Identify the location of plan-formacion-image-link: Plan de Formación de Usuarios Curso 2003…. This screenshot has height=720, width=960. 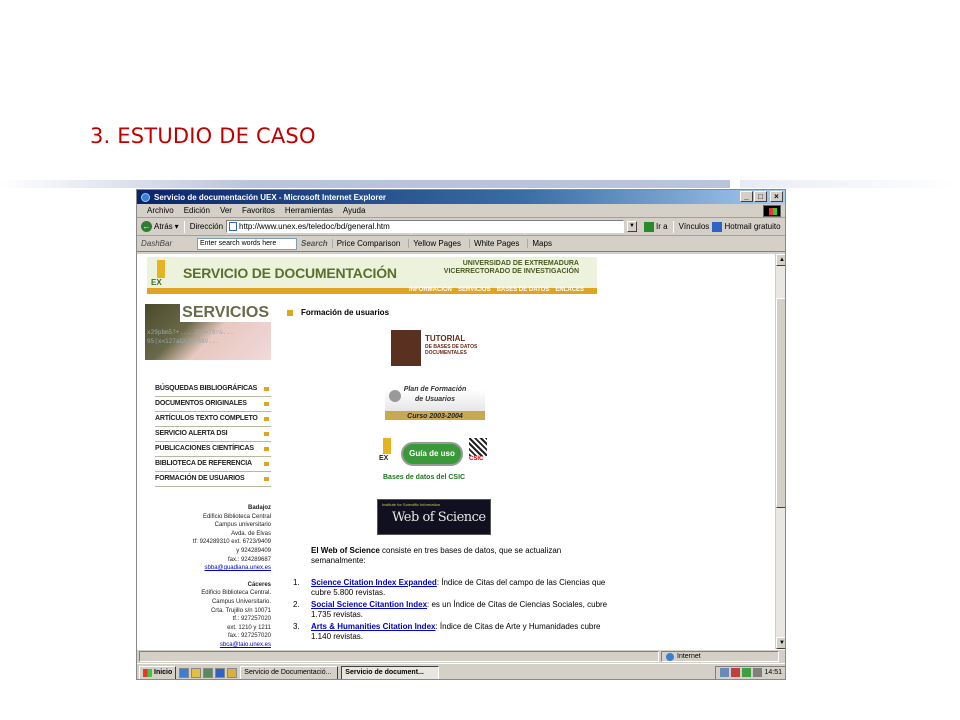
(435, 402).